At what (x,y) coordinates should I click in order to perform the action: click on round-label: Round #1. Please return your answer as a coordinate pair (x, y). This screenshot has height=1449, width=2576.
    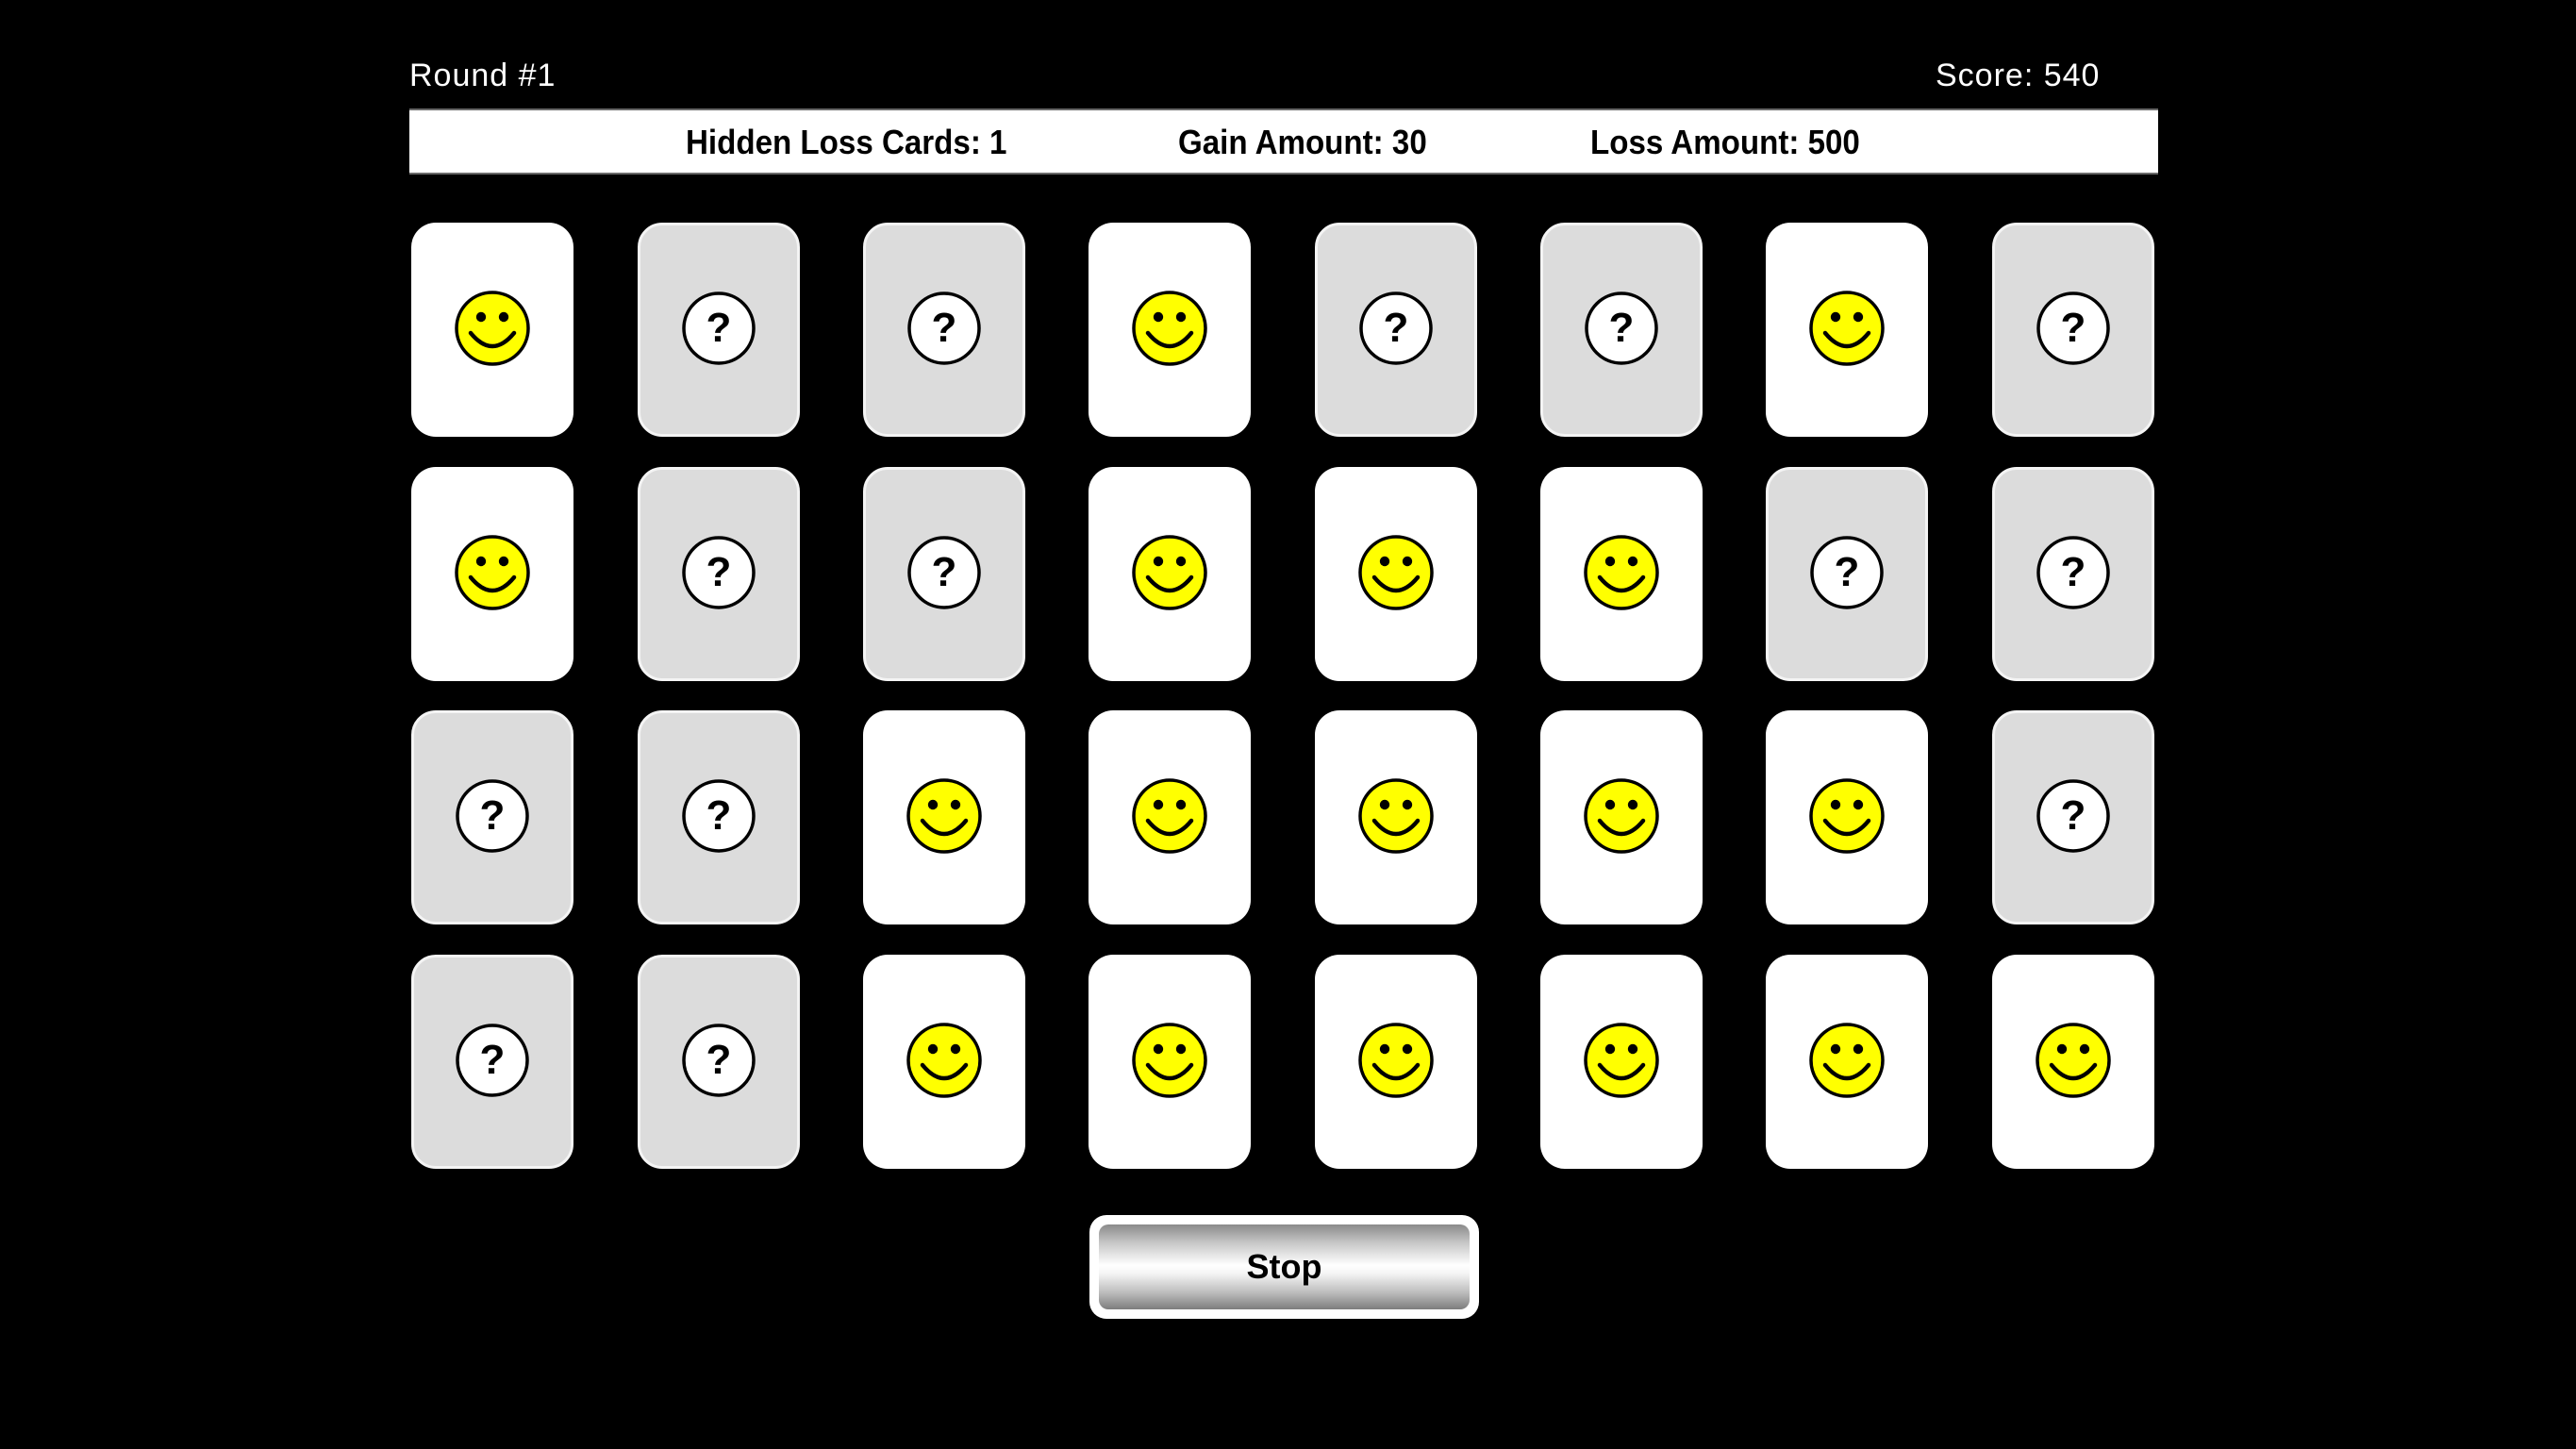
    Looking at the image, I should click on (483, 75).